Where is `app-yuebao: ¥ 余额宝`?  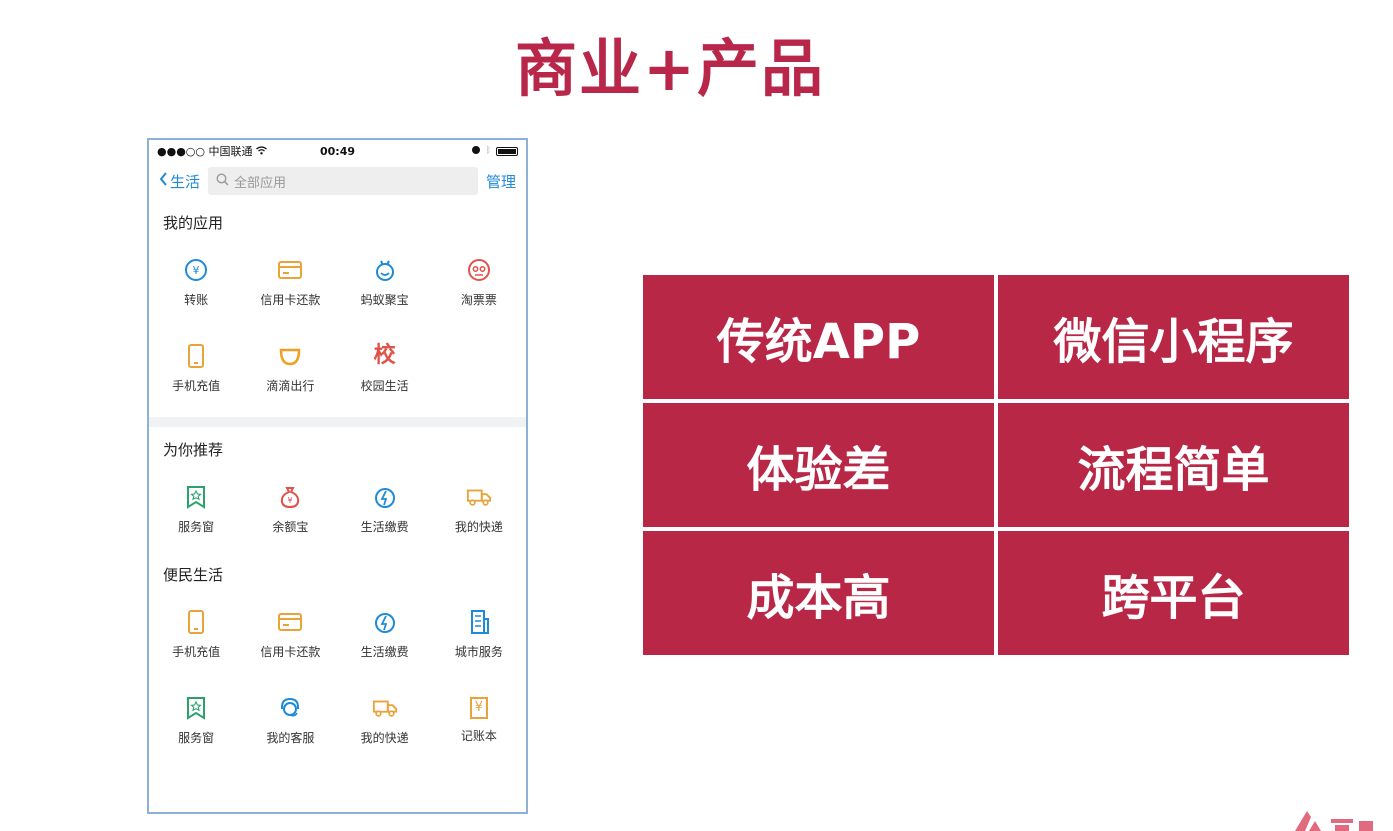 app-yuebao: ¥ 余额宝 is located at coordinates (290, 509).